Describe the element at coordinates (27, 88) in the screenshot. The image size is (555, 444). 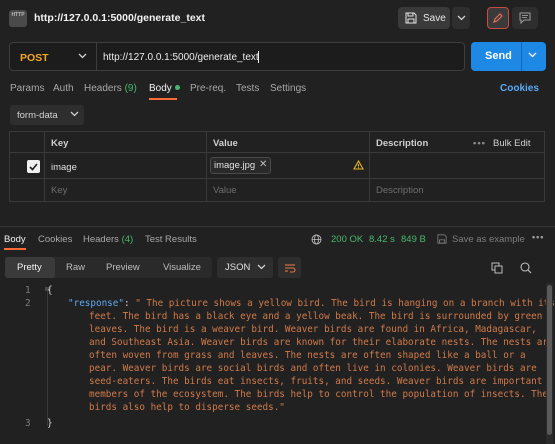
I see `tab-params: Params` at that location.